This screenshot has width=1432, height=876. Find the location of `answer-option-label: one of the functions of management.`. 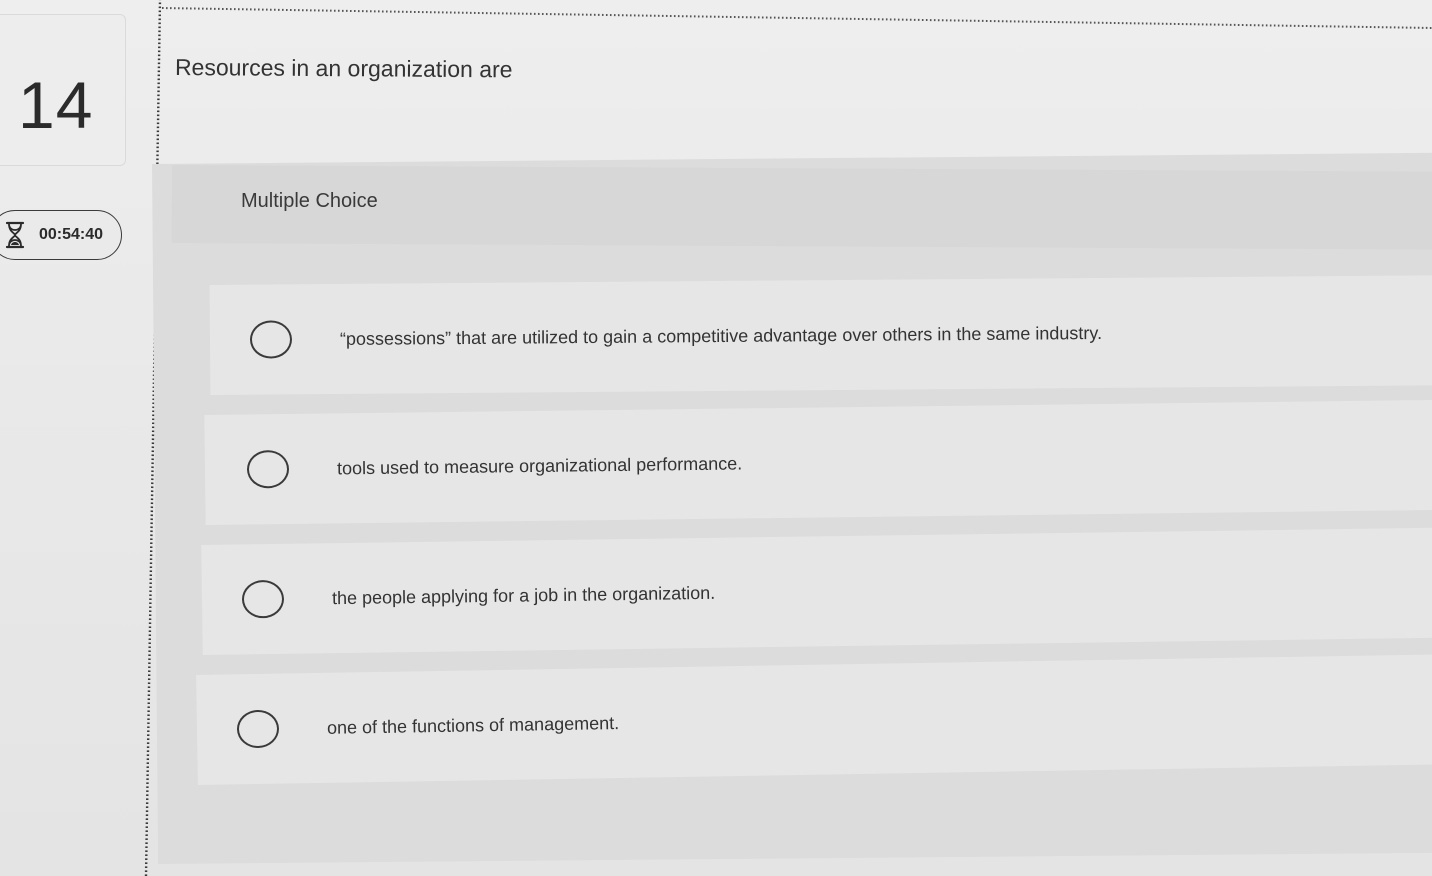

answer-option-label: one of the functions of management. is located at coordinates (473, 725).